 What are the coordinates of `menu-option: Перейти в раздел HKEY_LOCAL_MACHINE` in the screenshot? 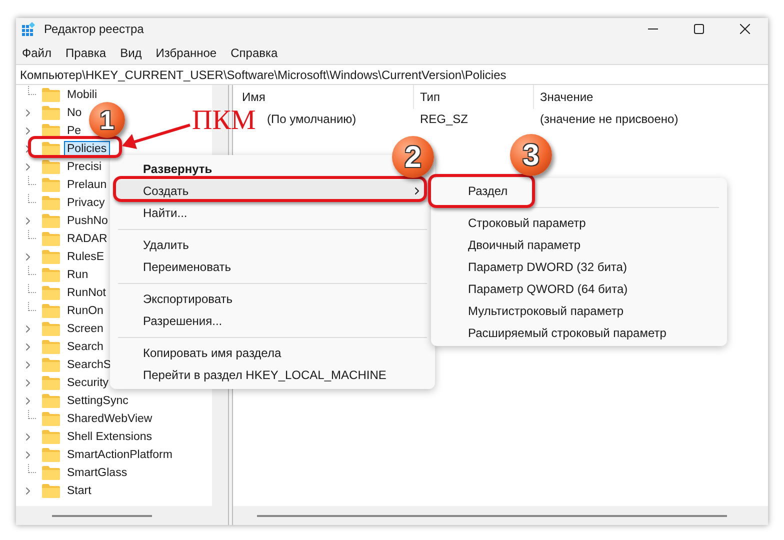 It's located at (254, 375).